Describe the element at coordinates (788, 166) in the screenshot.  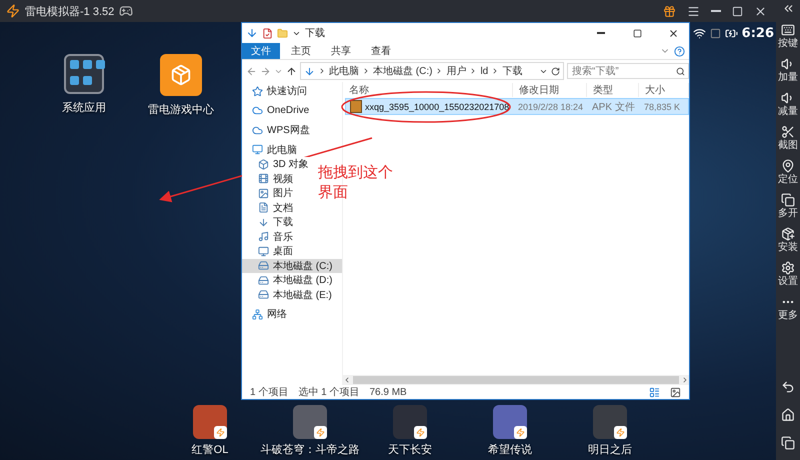
I see `location-pin-icon` at that location.